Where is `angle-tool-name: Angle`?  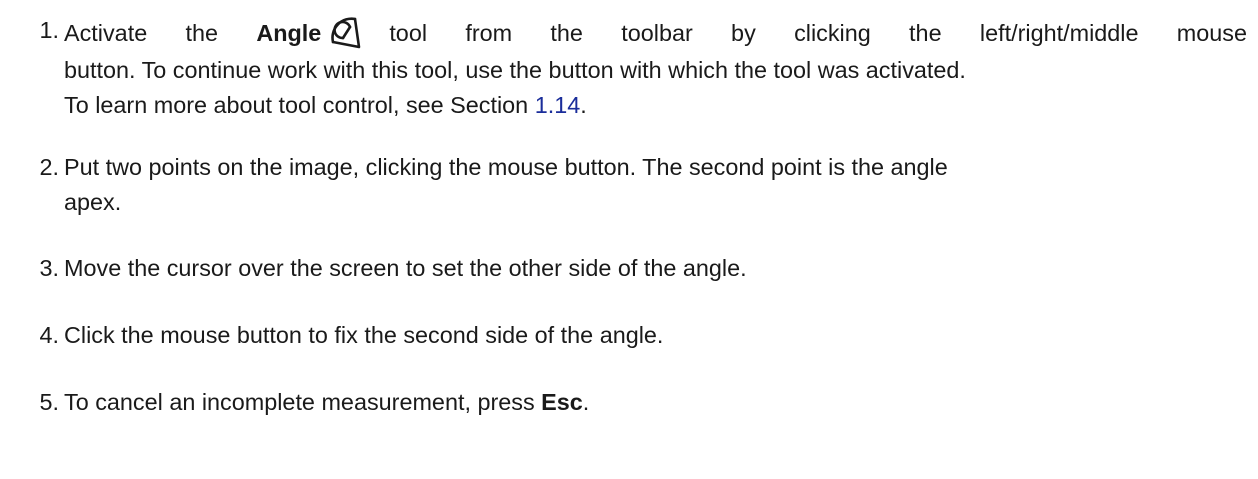 angle-tool-name: Angle is located at coordinates (289, 33).